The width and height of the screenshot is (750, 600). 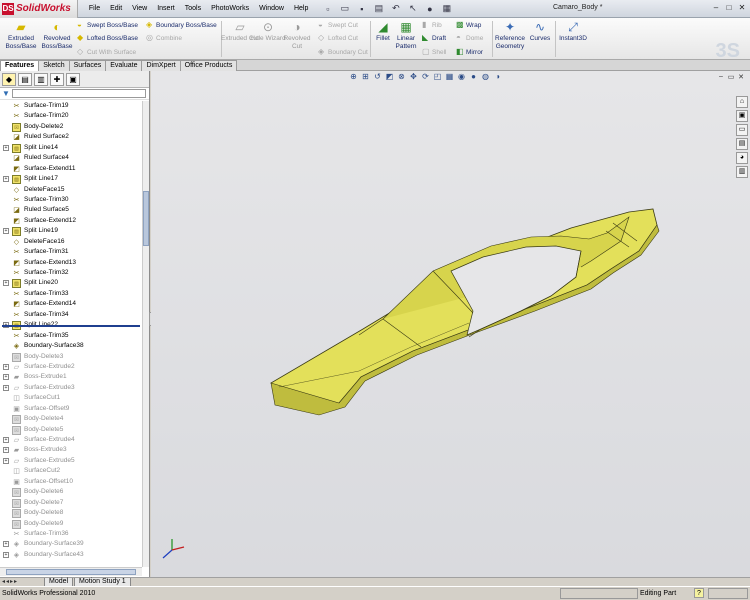 What do you see at coordinates (71, 419) in the screenshot?
I see `tree-item: ☒ Body-Delete4` at bounding box center [71, 419].